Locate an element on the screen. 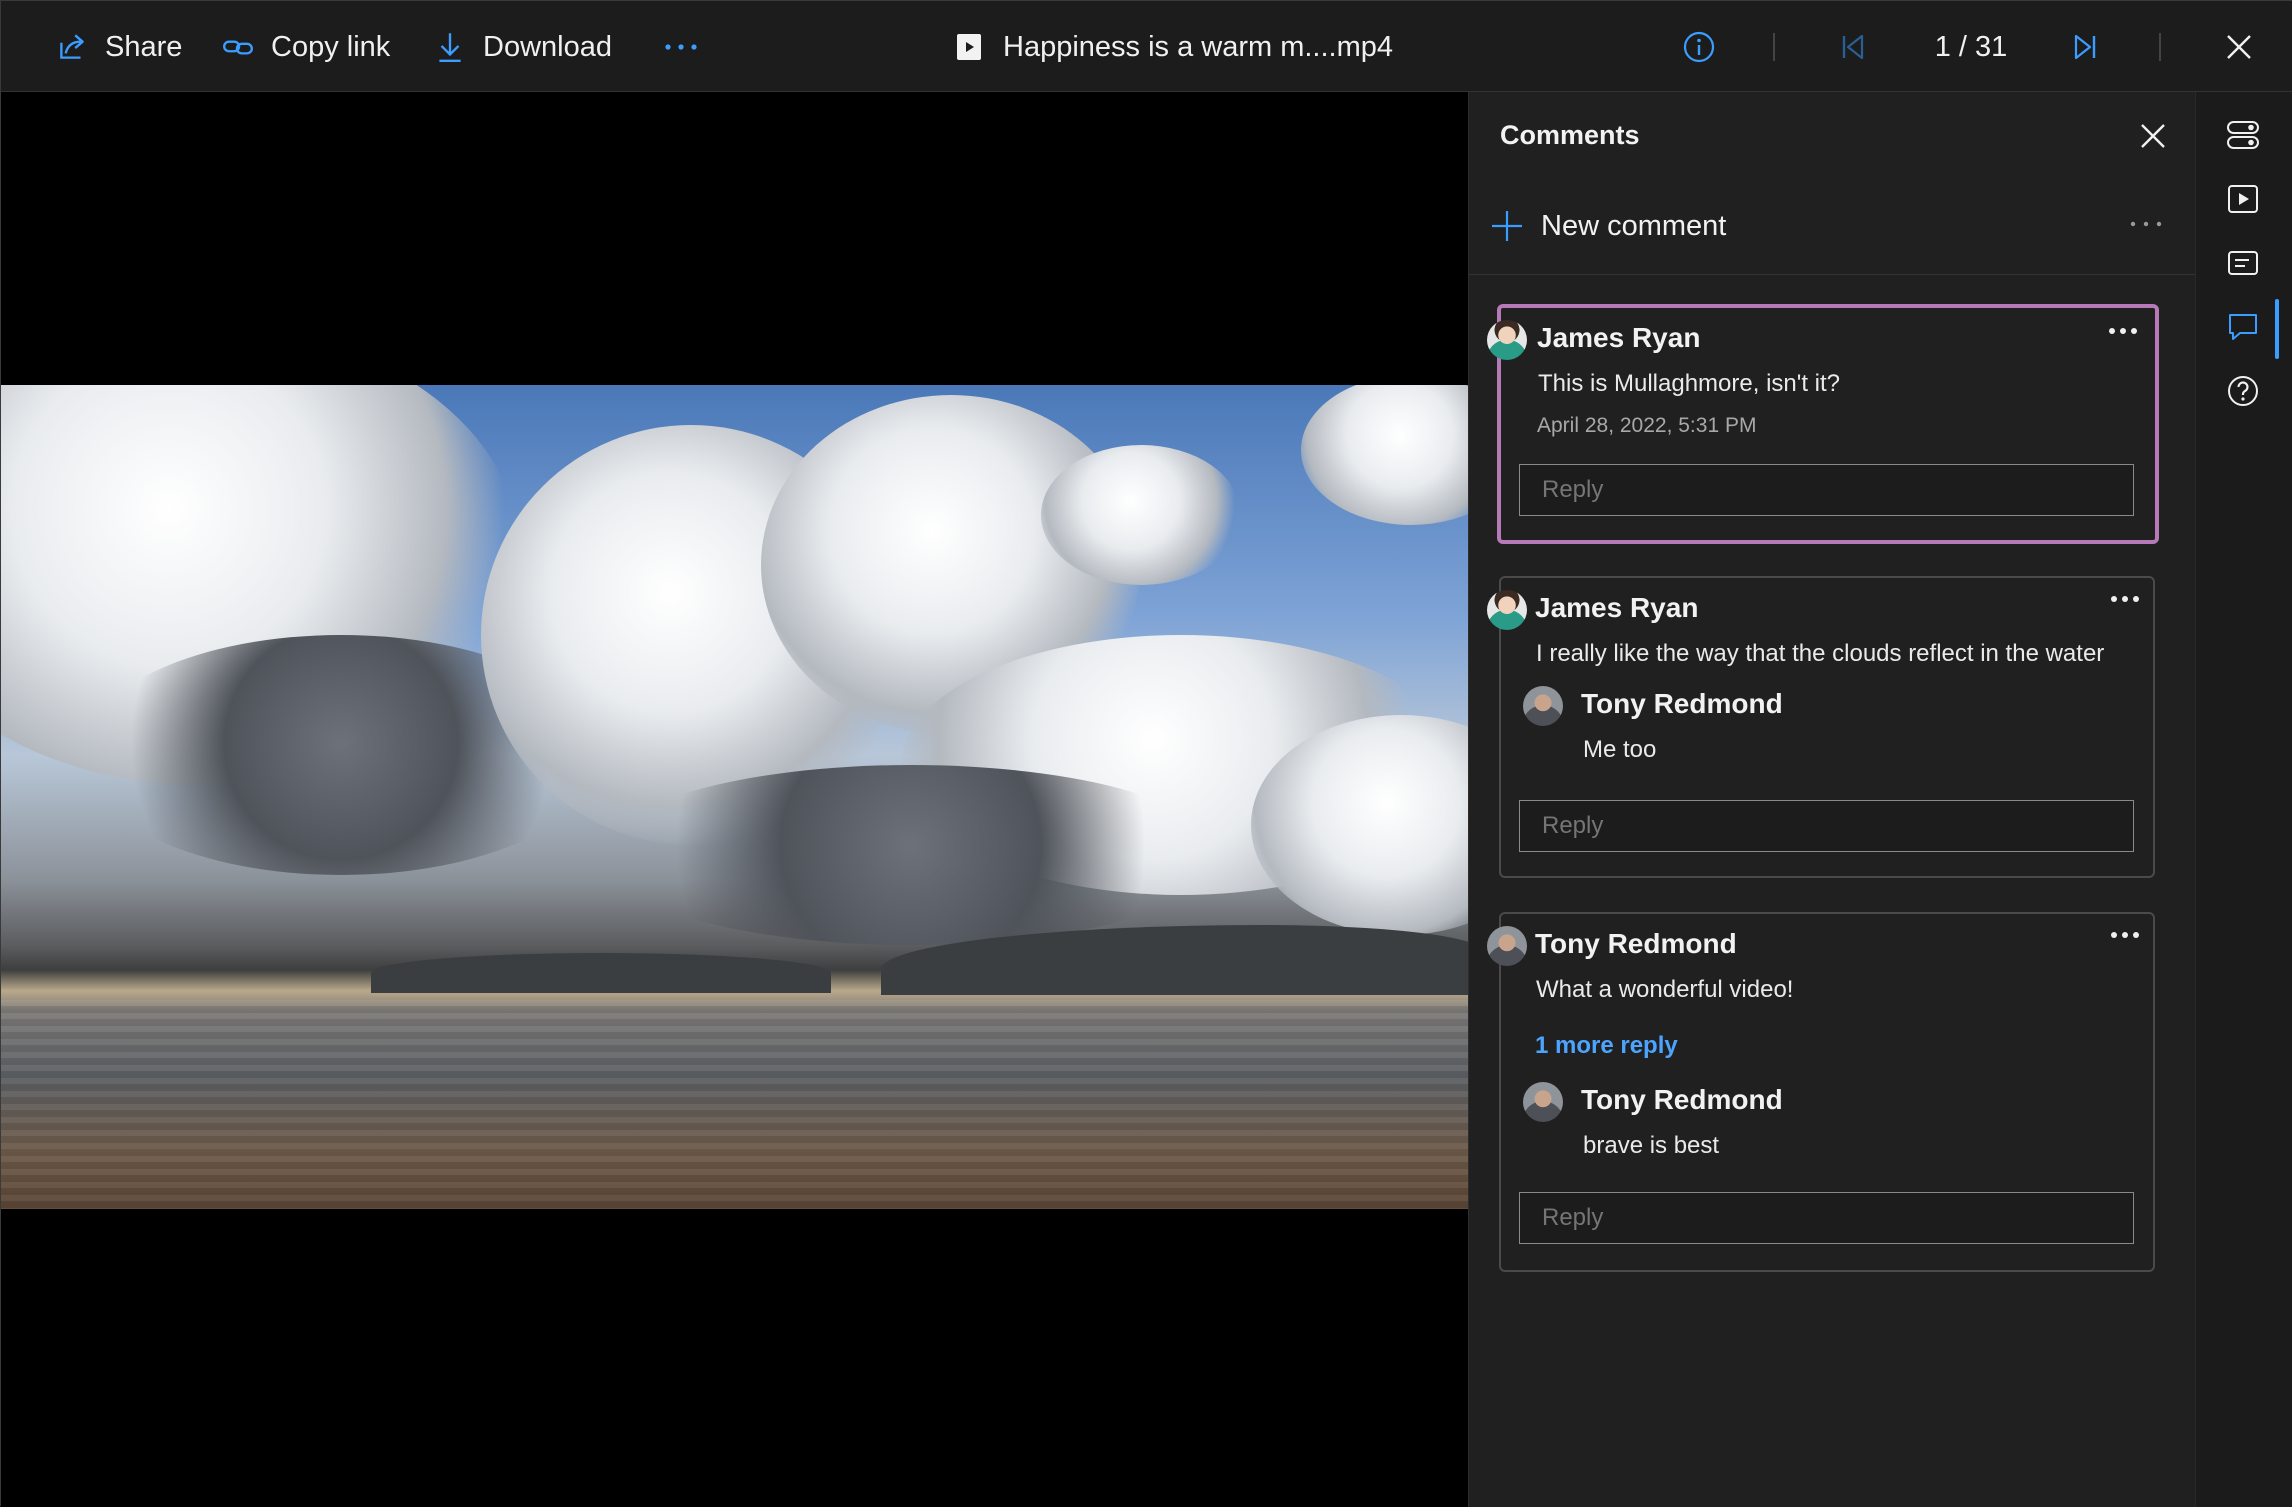 The image size is (2292, 1507). play-icon is located at coordinates (2243, 199).